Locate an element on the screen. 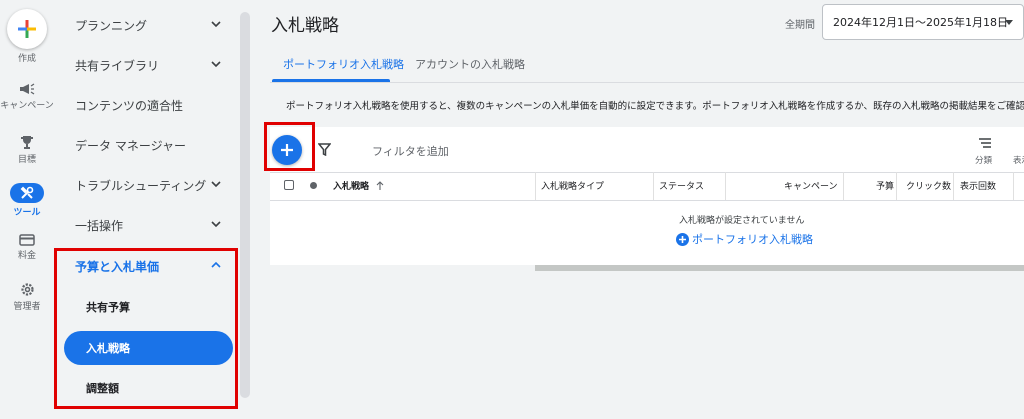 The width and height of the screenshot is (1024, 419). create-label: 作成 is located at coordinates (26, 59).